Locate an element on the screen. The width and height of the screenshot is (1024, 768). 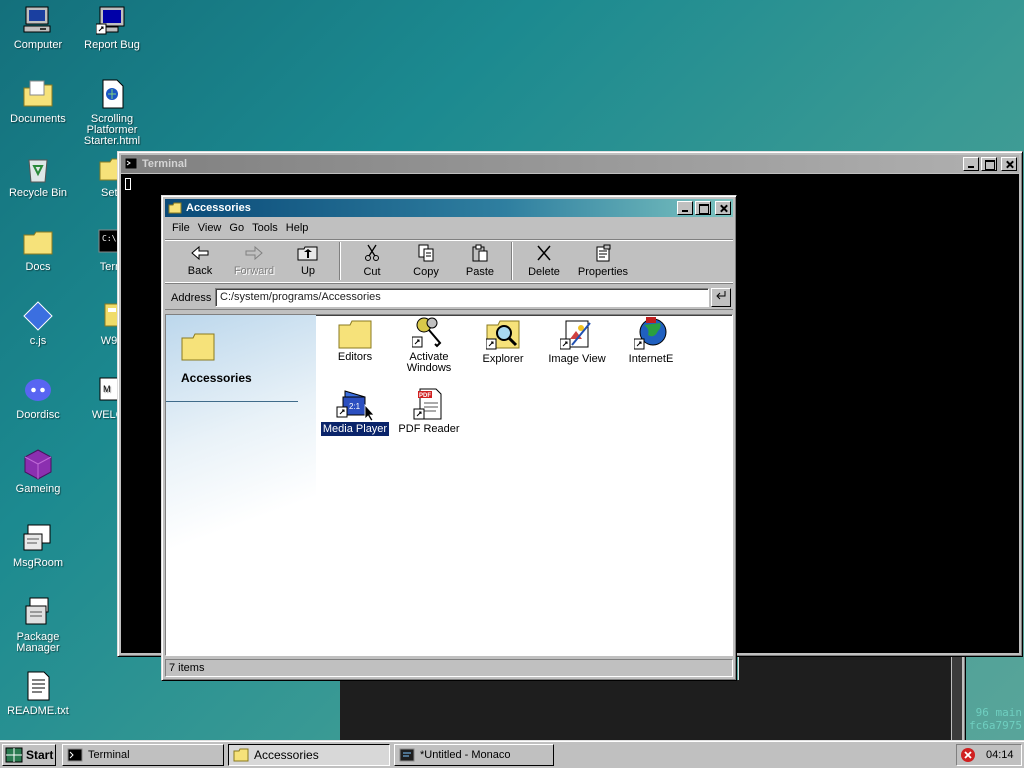
build-info-line: fc6a7975 is located at coordinates (995, 725).